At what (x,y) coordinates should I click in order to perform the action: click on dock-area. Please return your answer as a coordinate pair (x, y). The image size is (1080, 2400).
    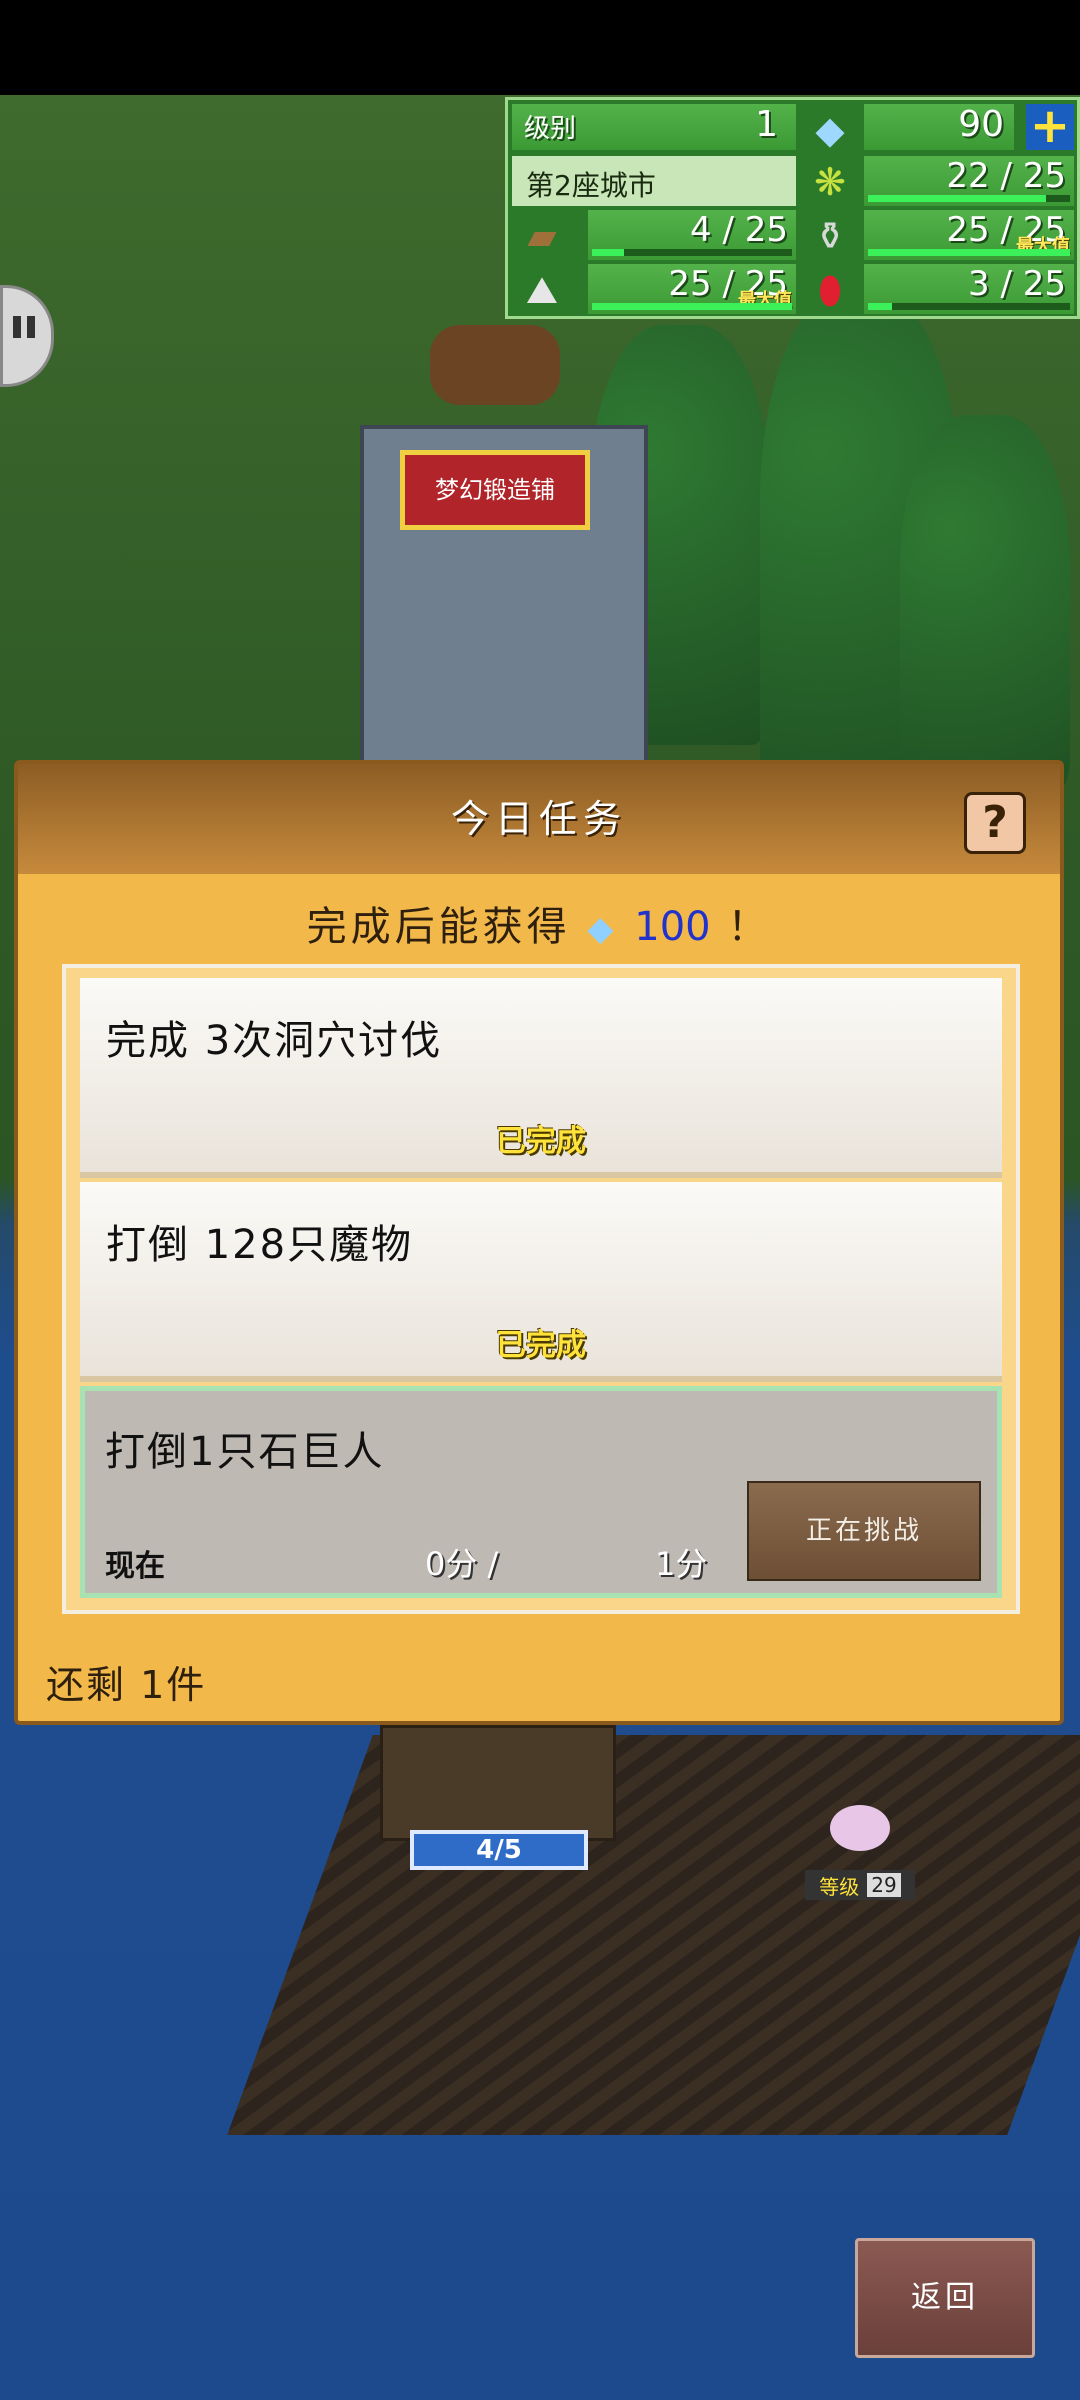
    Looking at the image, I should click on (653, 1935).